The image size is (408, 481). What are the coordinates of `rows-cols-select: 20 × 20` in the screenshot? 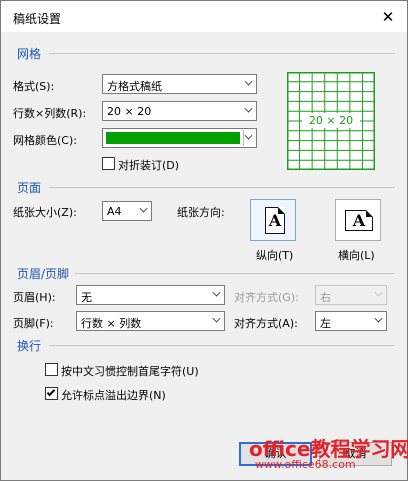 It's located at (179, 111).